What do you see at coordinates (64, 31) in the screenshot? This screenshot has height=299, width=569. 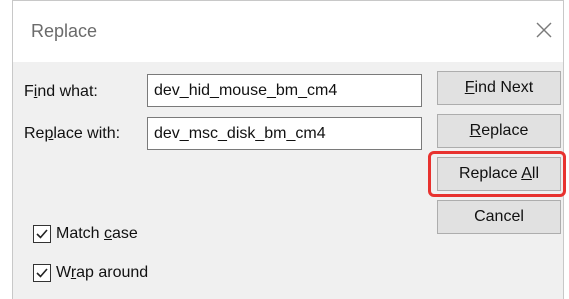 I see `dialog-title: Replace` at bounding box center [64, 31].